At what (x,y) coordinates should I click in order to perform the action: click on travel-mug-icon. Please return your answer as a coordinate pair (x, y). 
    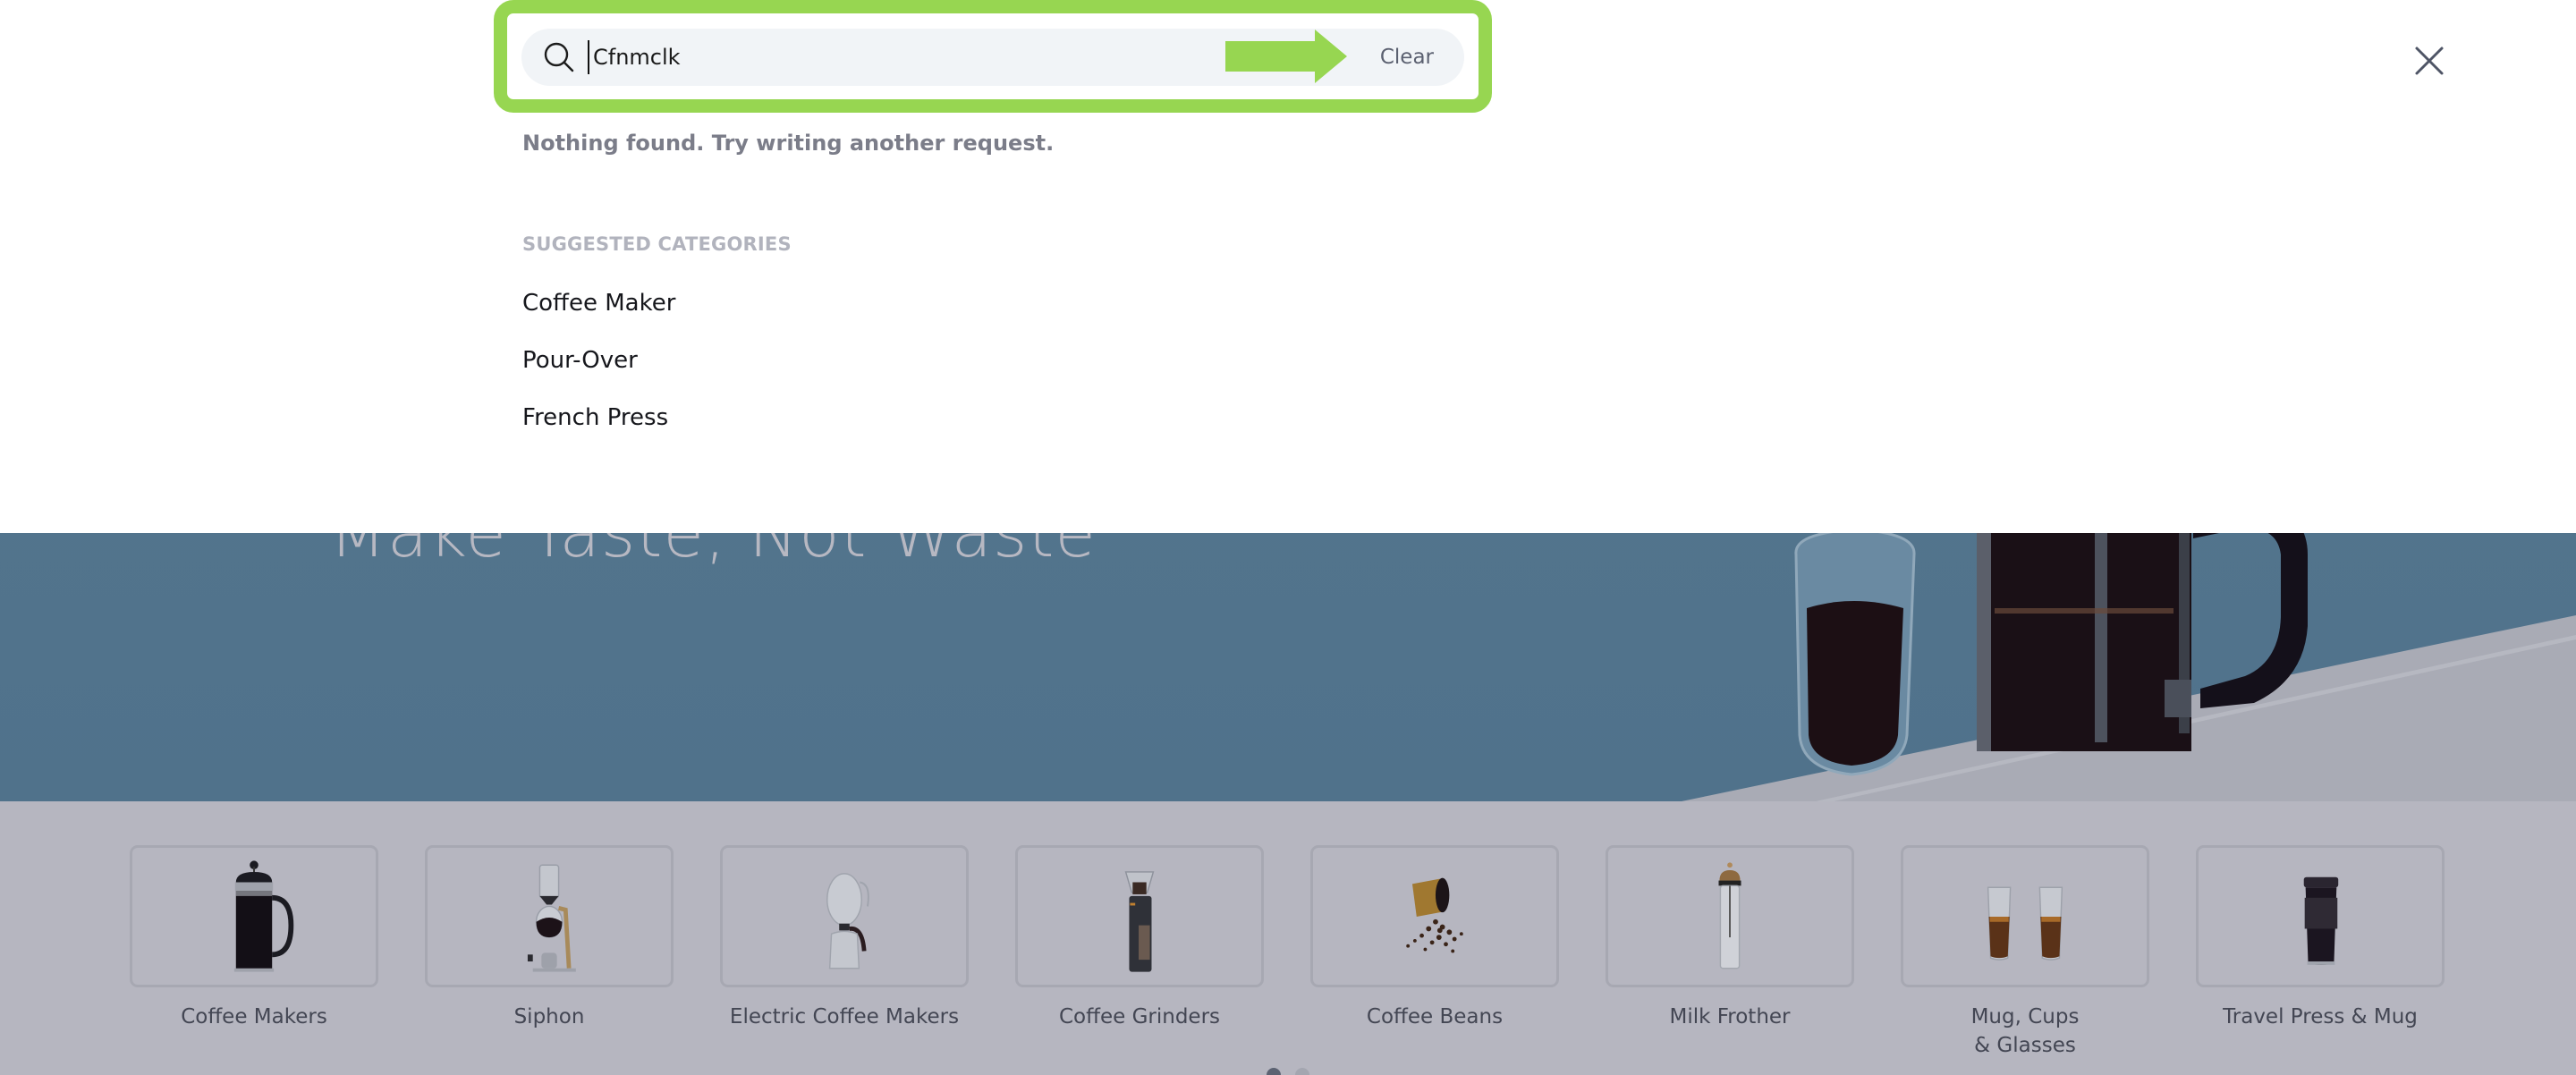
    Looking at the image, I should click on (2321, 920).